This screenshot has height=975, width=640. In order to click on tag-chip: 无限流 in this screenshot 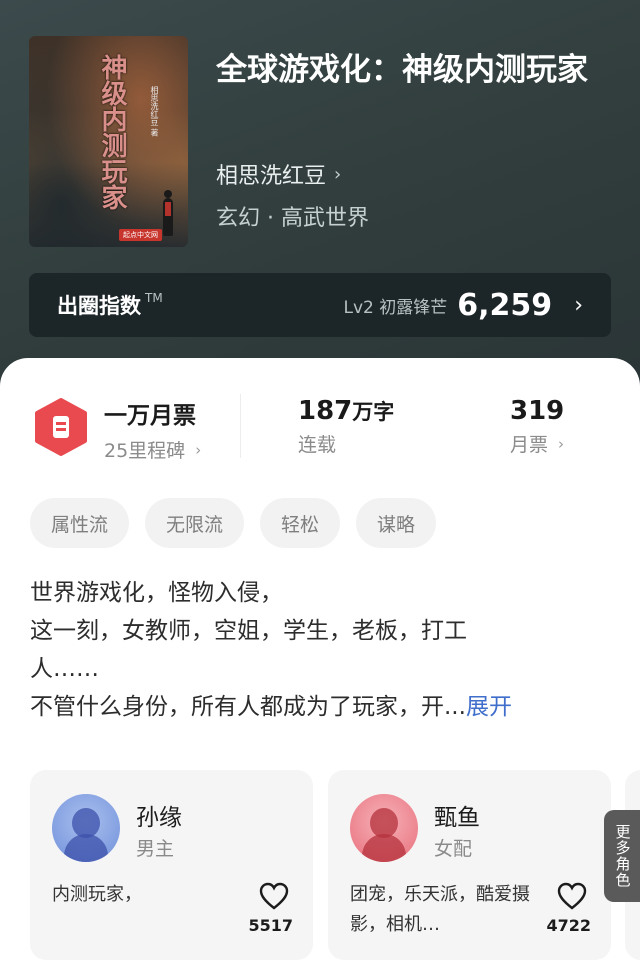, I will do `click(195, 523)`.